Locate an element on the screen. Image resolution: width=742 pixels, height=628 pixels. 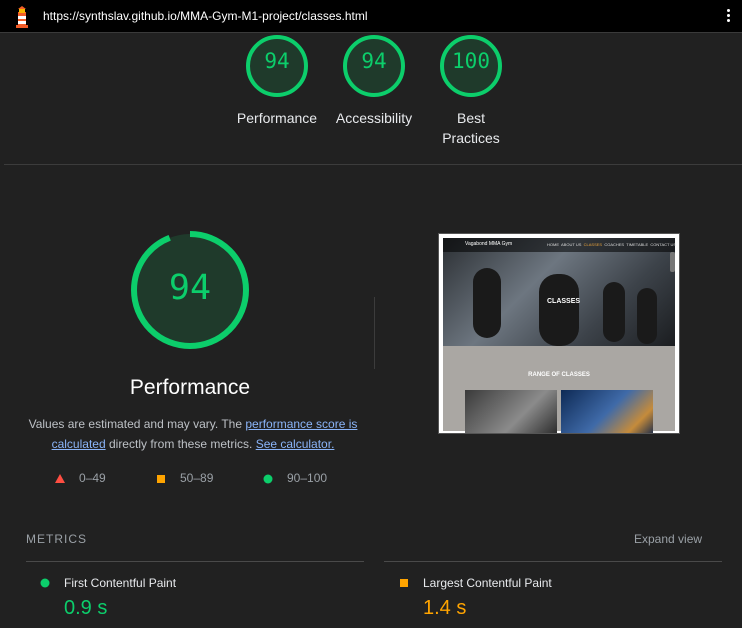
screenshot-nav-link: CONTACT US is located at coordinates (663, 244).